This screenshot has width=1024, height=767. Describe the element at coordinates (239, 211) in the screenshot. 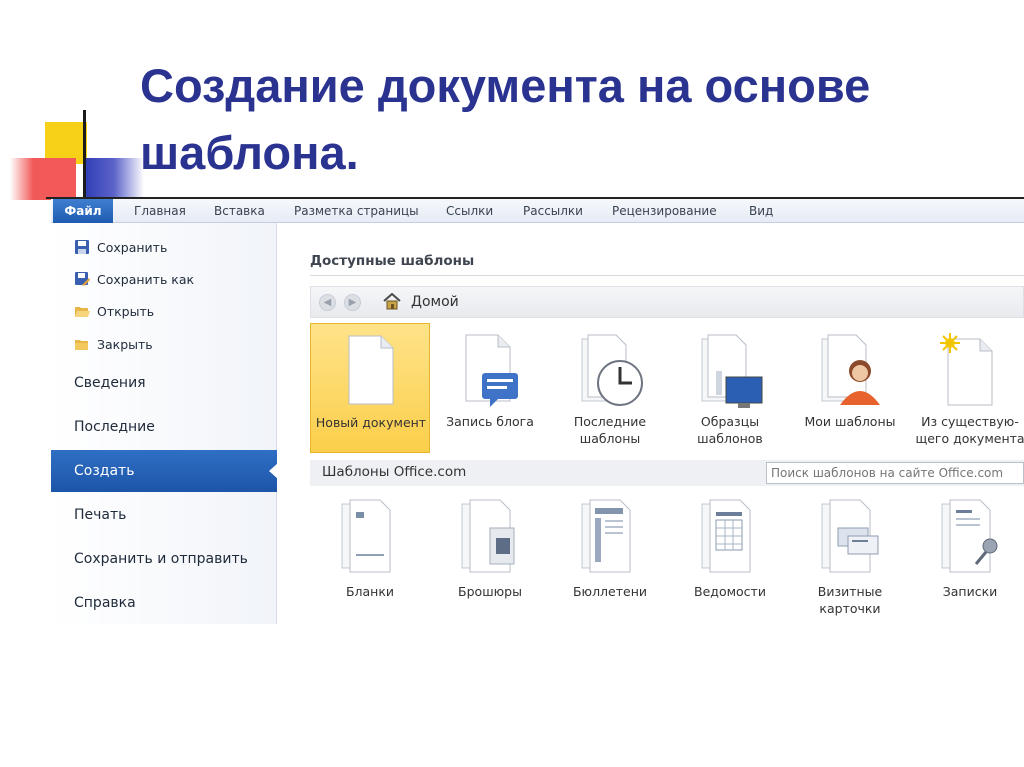

I see `tab-insert: Вставка` at that location.